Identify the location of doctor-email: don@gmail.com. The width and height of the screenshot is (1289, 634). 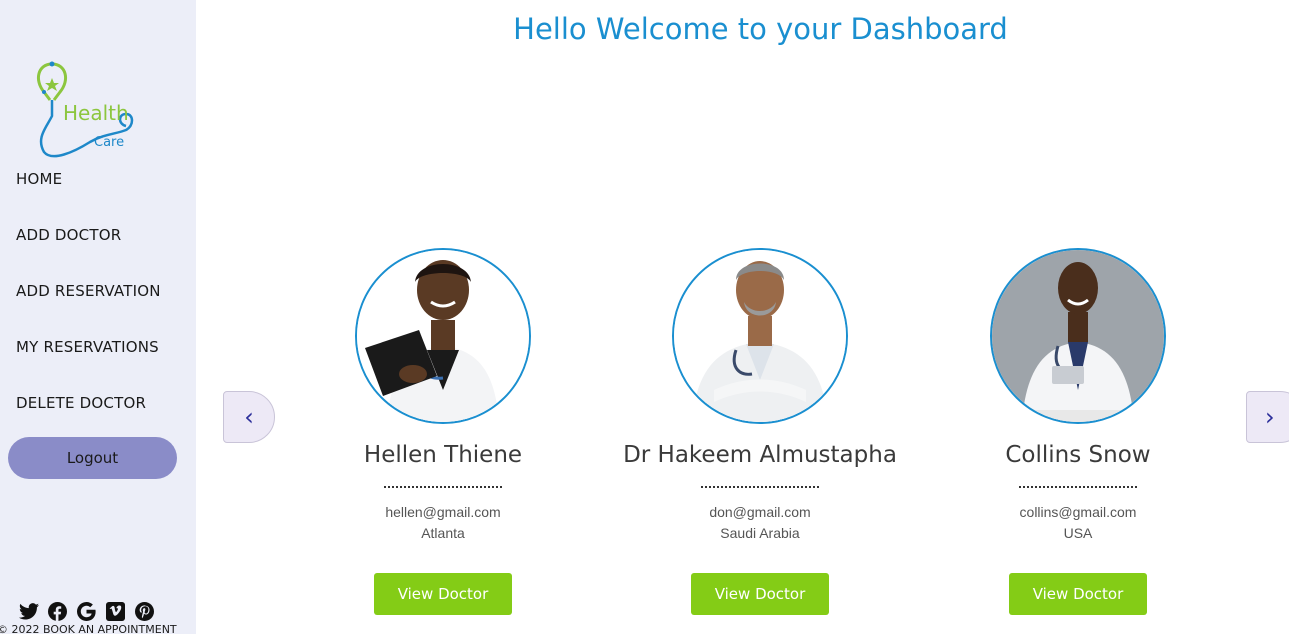
(760, 512).